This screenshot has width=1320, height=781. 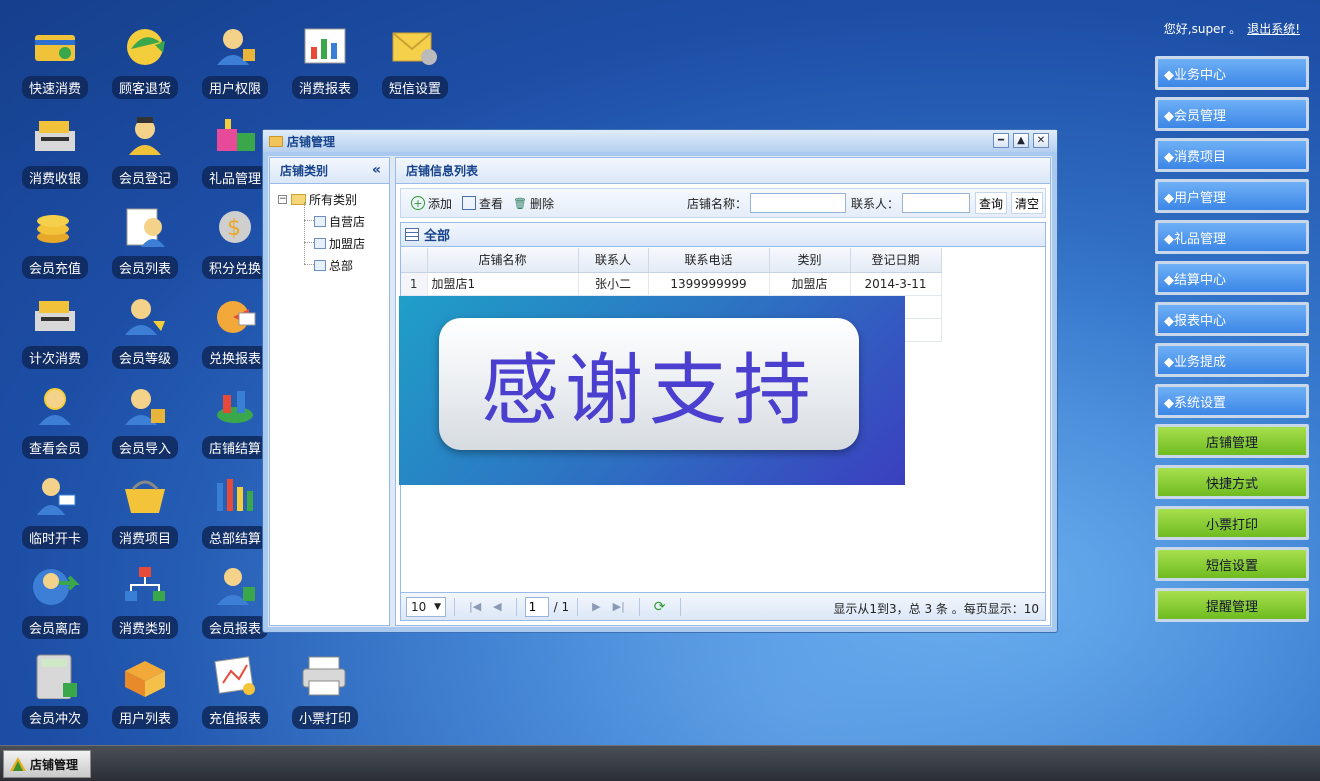 What do you see at coordinates (596, 606) in the screenshot?
I see `next-page-icon: ▶` at bounding box center [596, 606].